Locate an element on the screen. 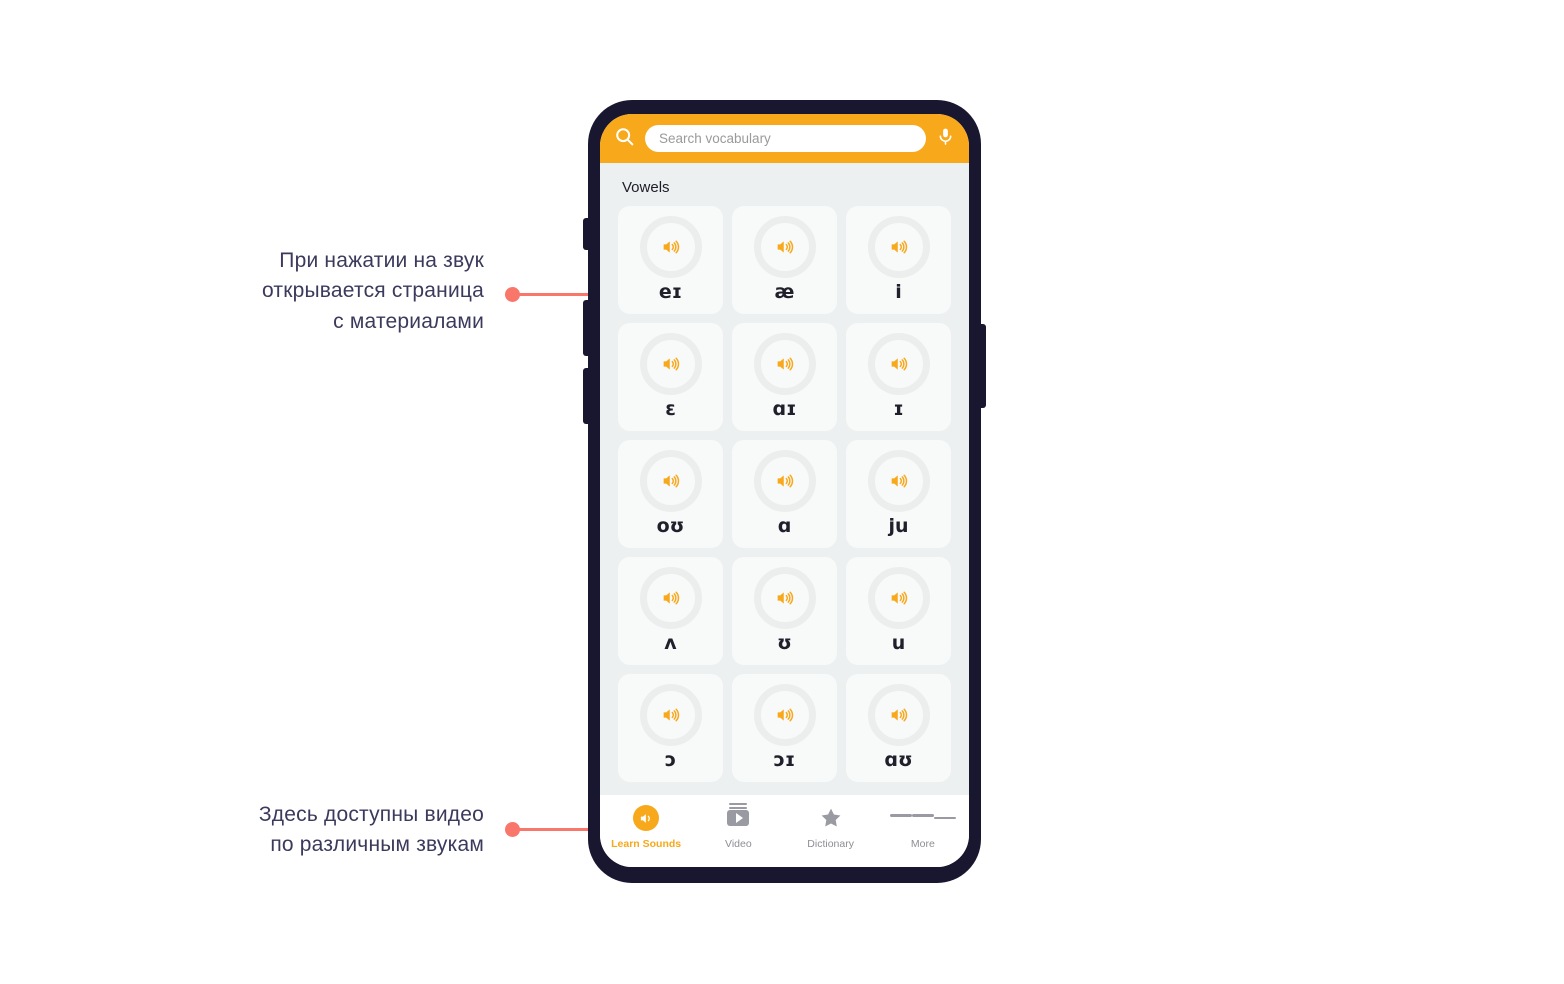 The height and width of the screenshot is (984, 1564). sound-card: ɪ is located at coordinates (898, 377).